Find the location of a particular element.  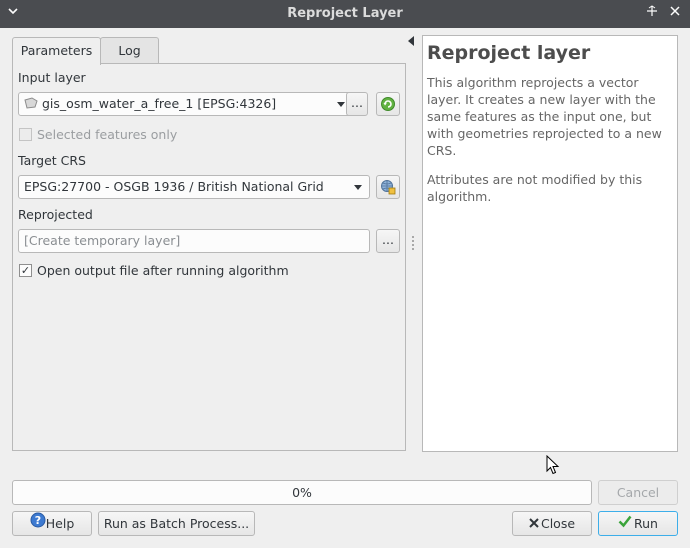

reprojected-label: Reprojected is located at coordinates (55, 214).